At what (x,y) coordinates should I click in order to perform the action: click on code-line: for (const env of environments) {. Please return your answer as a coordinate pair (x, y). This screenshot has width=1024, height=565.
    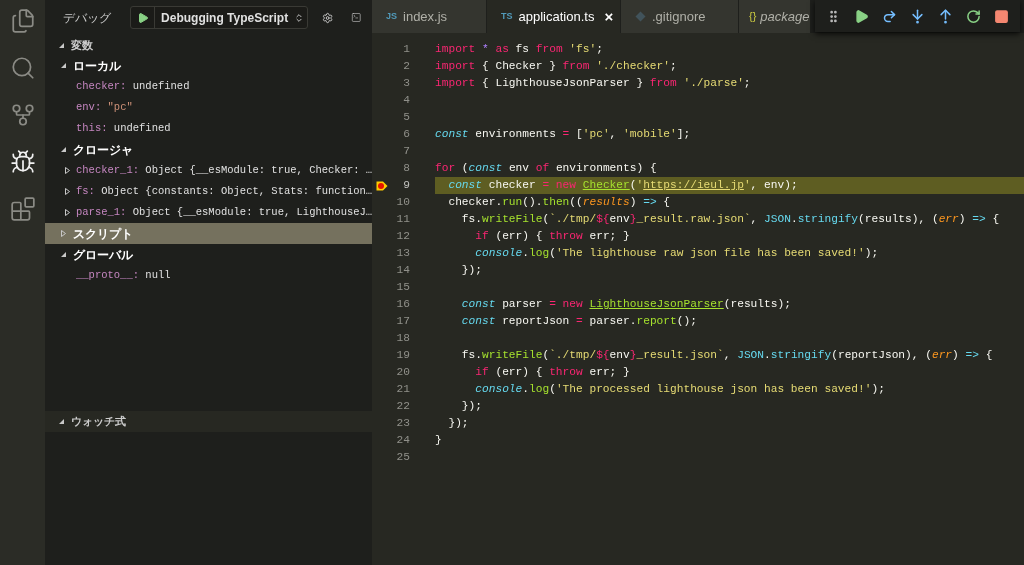
    Looking at the image, I should click on (546, 169).